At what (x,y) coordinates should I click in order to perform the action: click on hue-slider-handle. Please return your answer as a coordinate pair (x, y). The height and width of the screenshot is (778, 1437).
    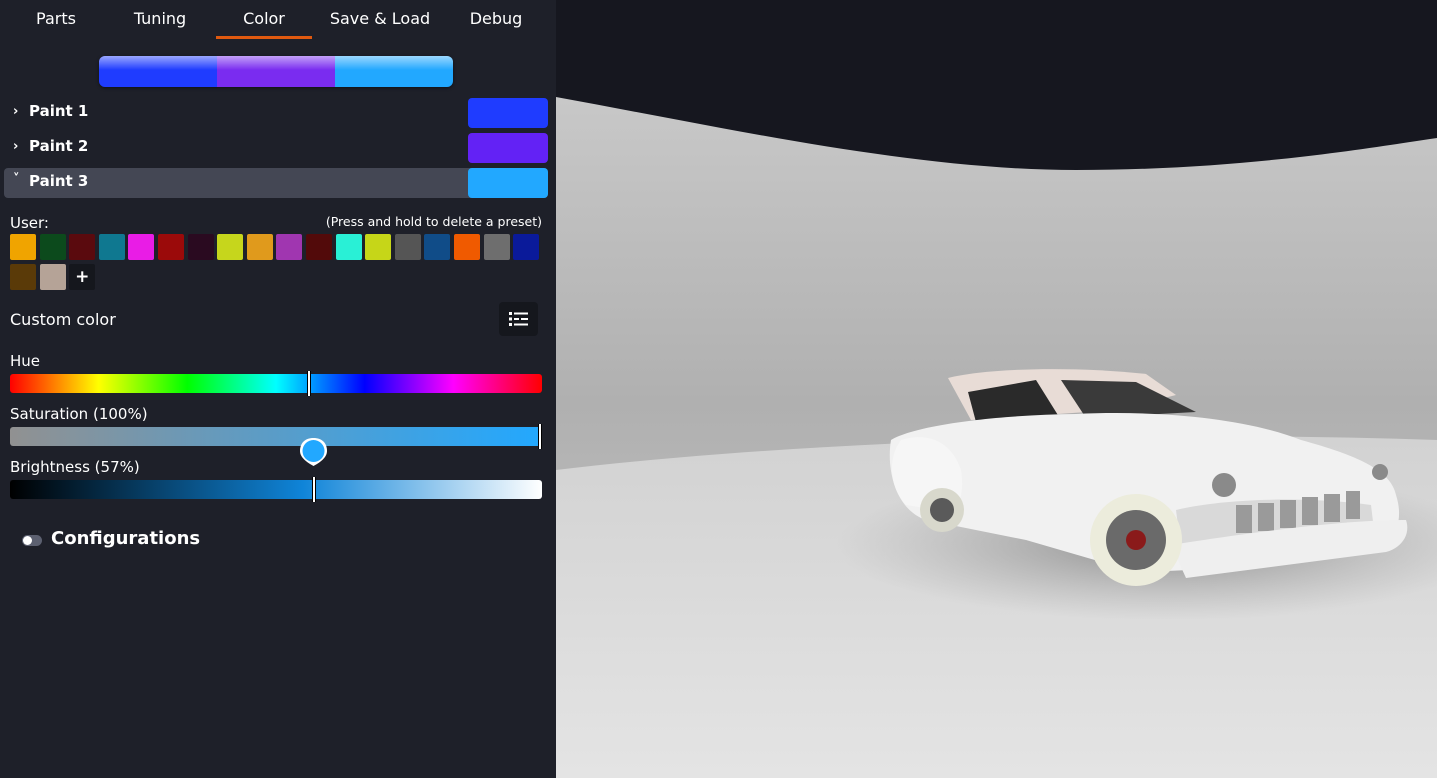
    Looking at the image, I should click on (308, 383).